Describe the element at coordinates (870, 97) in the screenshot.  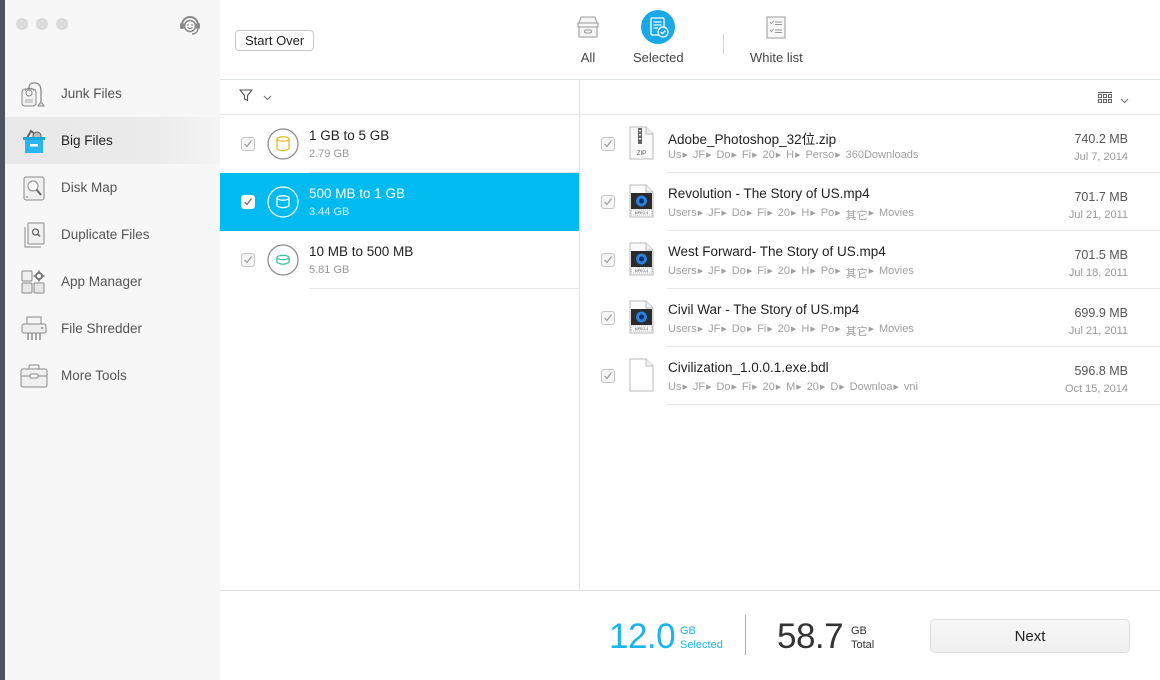
I see `file-list-toolbar` at that location.